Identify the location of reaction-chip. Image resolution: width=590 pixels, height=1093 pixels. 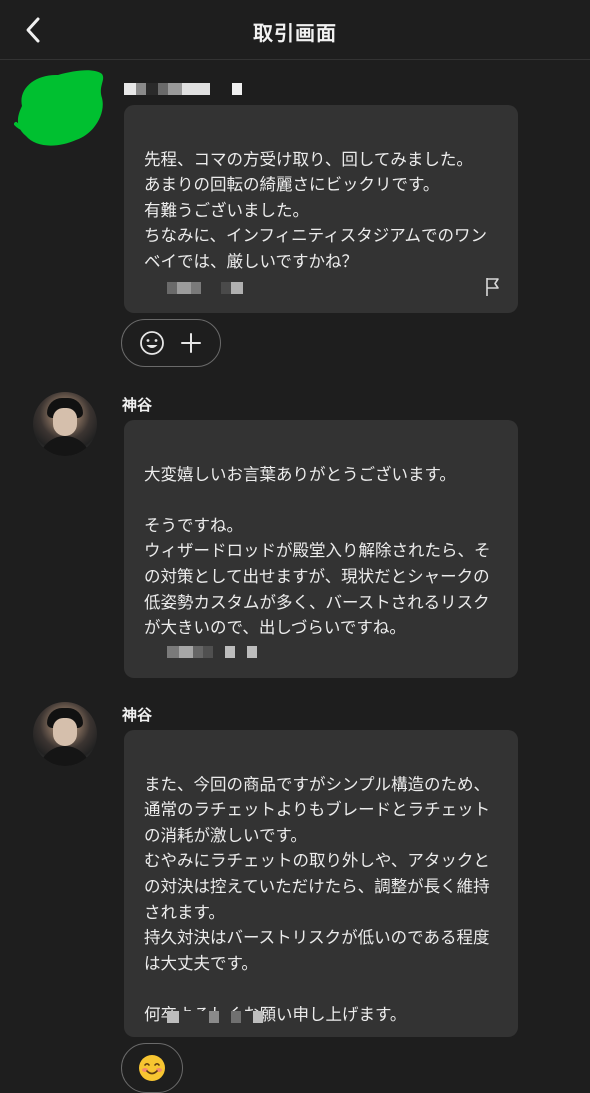
(152, 1068).